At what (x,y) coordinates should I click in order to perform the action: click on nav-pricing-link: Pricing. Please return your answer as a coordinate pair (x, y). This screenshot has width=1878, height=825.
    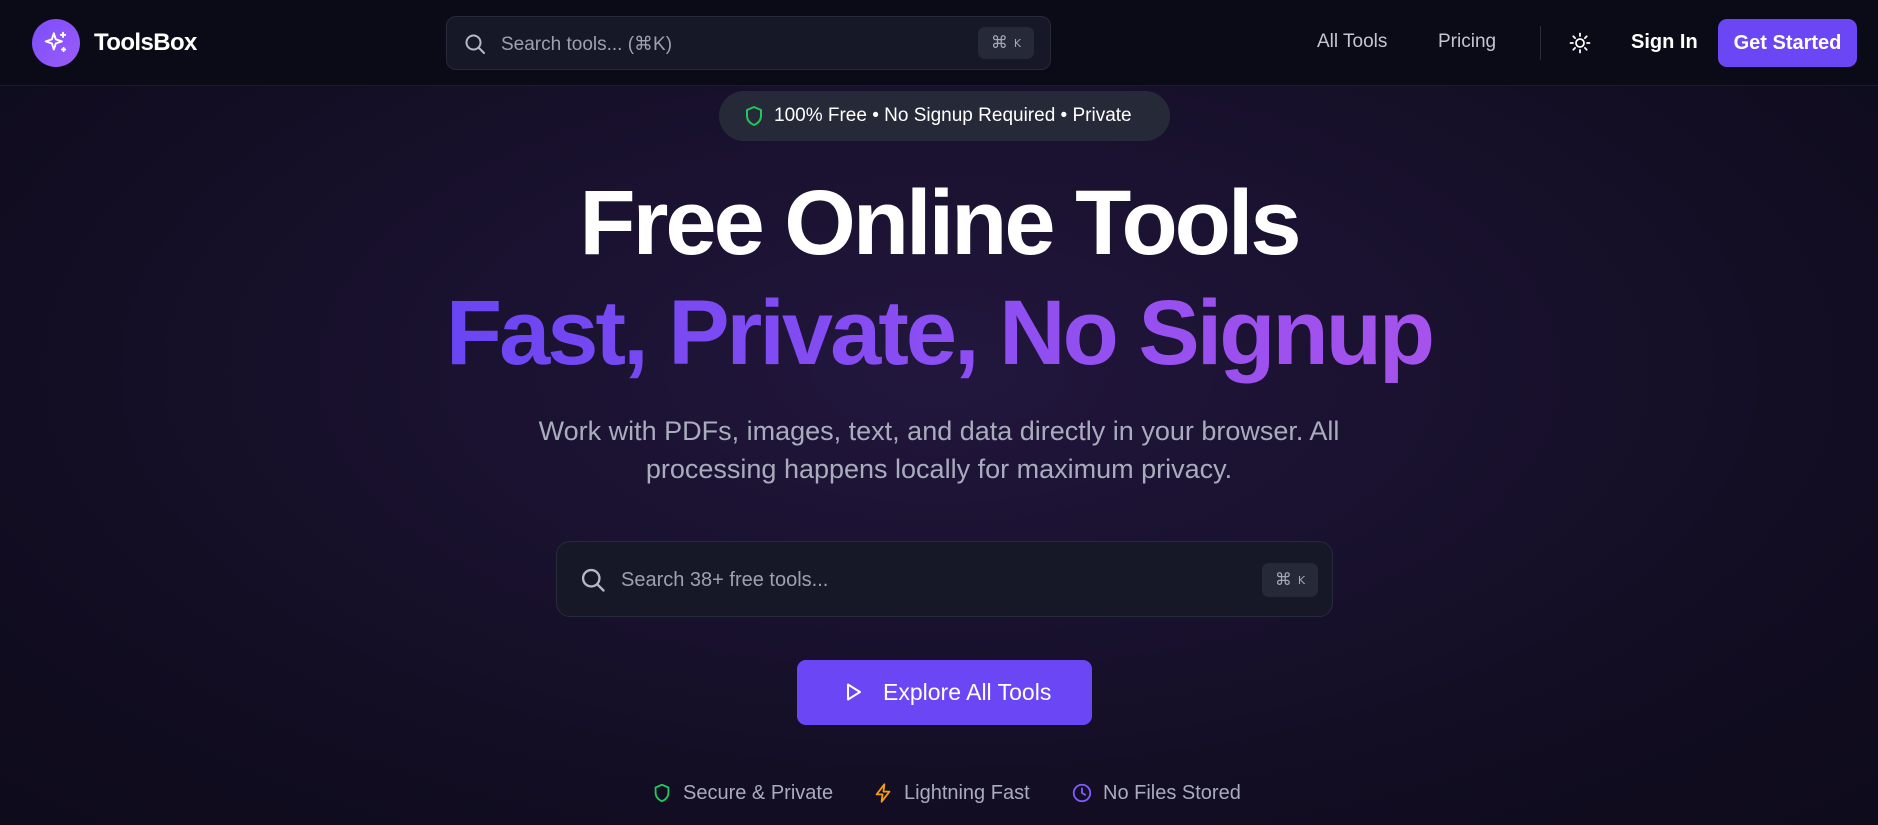
    Looking at the image, I should click on (1467, 42).